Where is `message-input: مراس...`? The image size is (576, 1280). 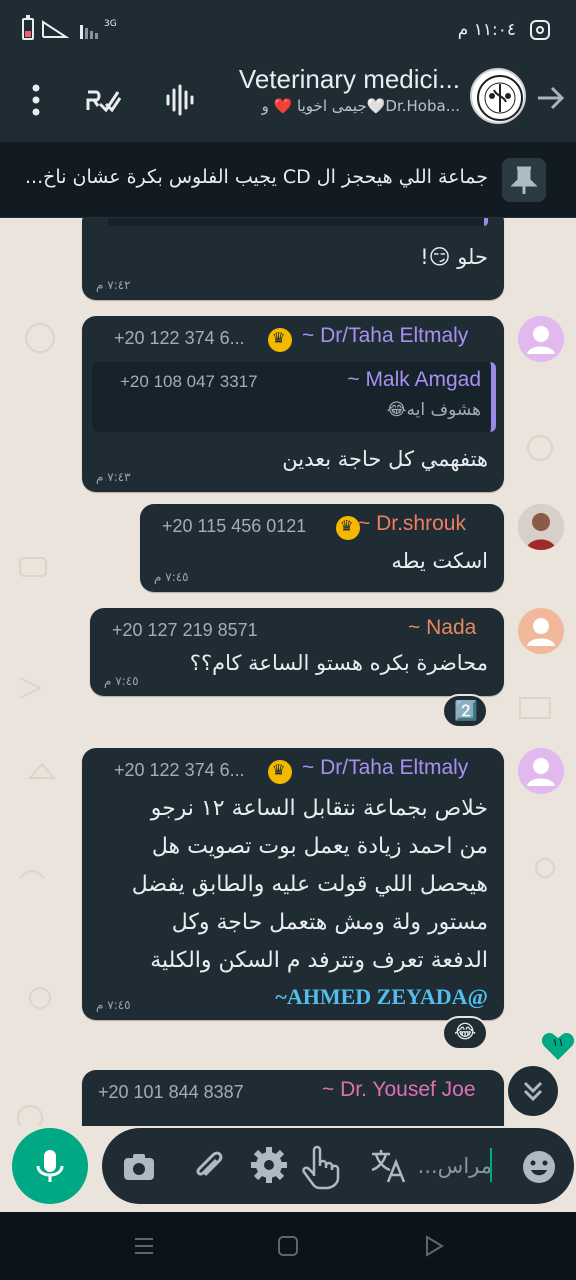 message-input: مراس... is located at coordinates (455, 1166).